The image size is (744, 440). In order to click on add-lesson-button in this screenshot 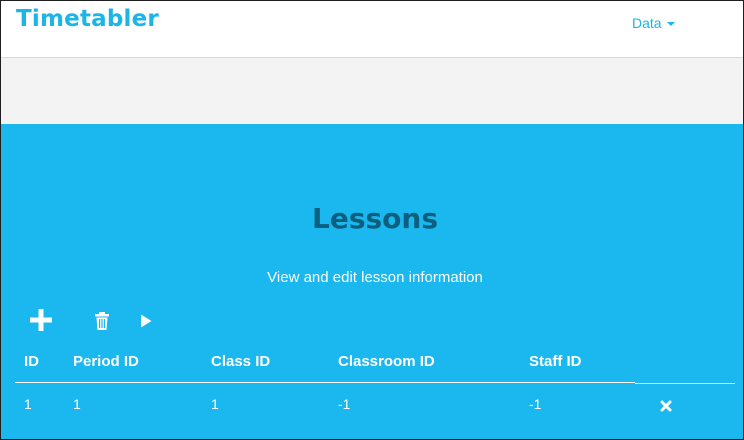, I will do `click(41, 320)`.